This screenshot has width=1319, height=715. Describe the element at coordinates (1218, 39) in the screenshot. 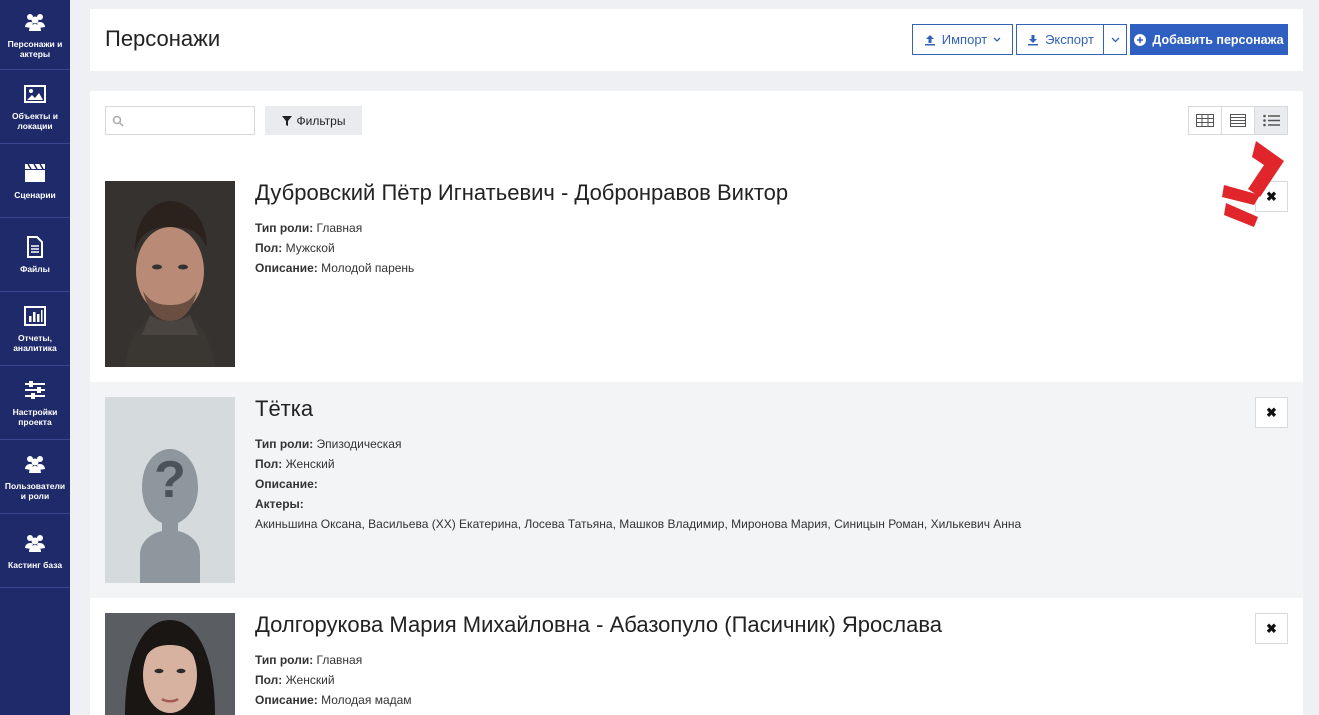

I see `add-character-label: Добавить персонажа` at that location.